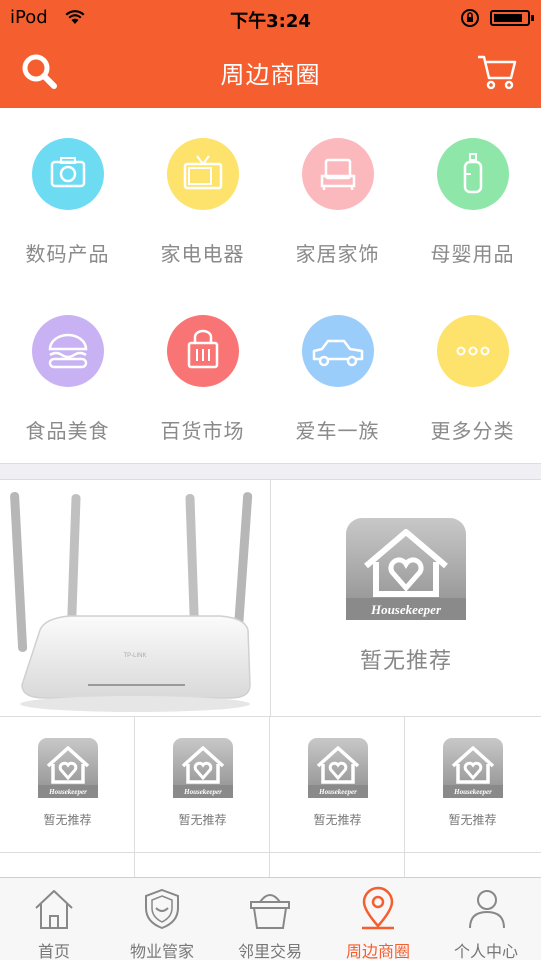 The width and height of the screenshot is (541, 960). What do you see at coordinates (68, 174) in the screenshot?
I see `camera-icon` at bounding box center [68, 174].